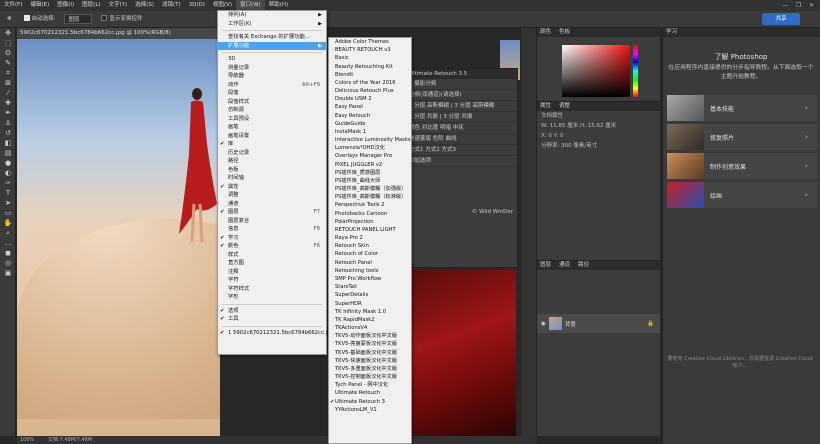 This screenshot has height=444, width=820. Describe the element at coordinates (370, 312) in the screenshot. I see `extension-item: TK Infinity Mask 1.0` at that location.